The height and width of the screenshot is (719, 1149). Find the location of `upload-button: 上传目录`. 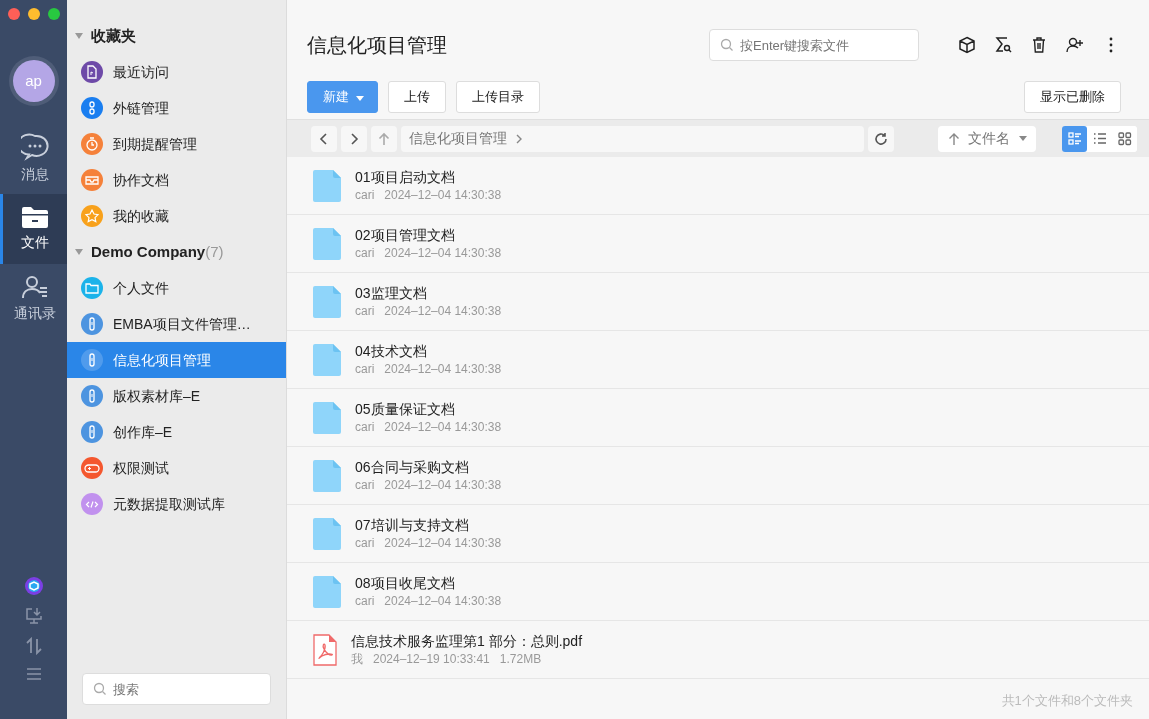

upload-button: 上传目录 is located at coordinates (498, 97).